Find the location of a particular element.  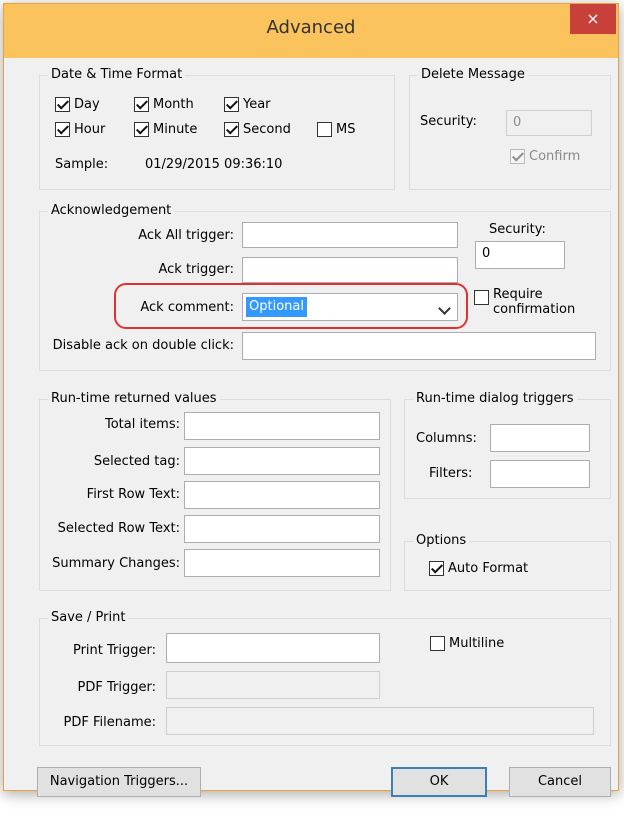

day-checkbox: Day is located at coordinates (77, 104).